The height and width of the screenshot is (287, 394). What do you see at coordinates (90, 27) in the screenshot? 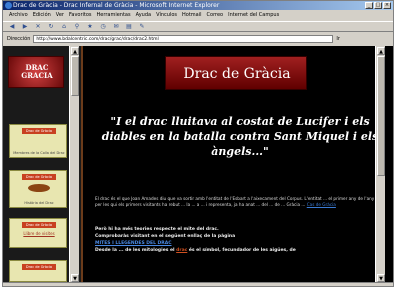
I see `favorites-icon: ★` at bounding box center [90, 27].